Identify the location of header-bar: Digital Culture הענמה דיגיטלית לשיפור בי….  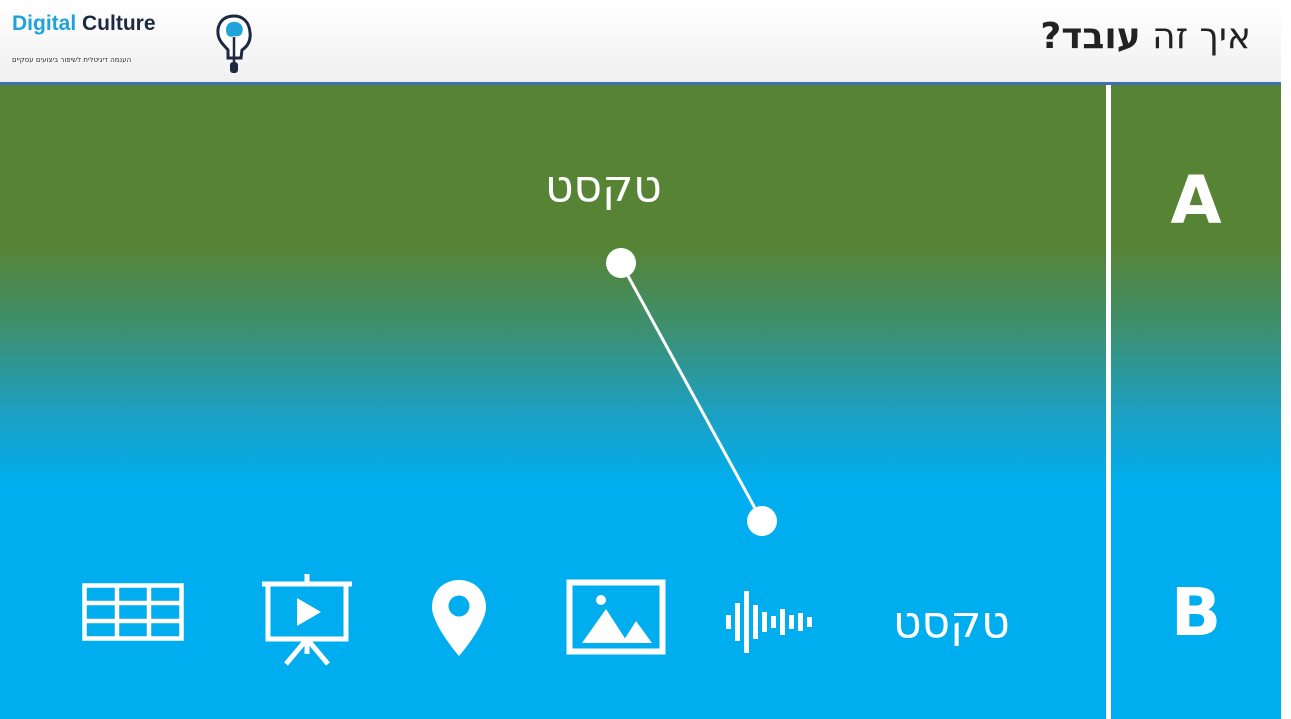
(640, 41).